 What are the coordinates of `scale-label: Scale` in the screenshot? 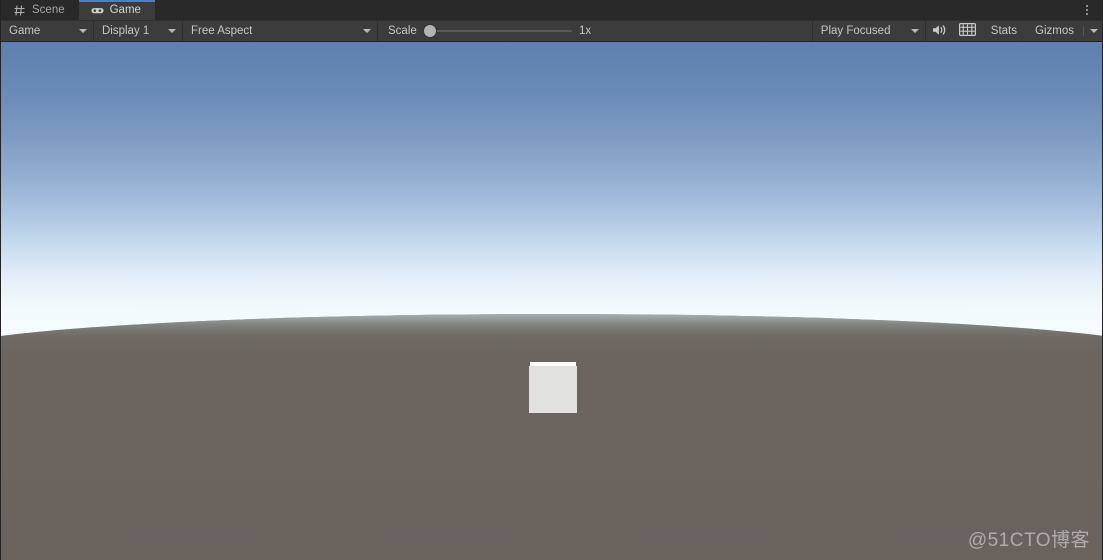 It's located at (402, 30).